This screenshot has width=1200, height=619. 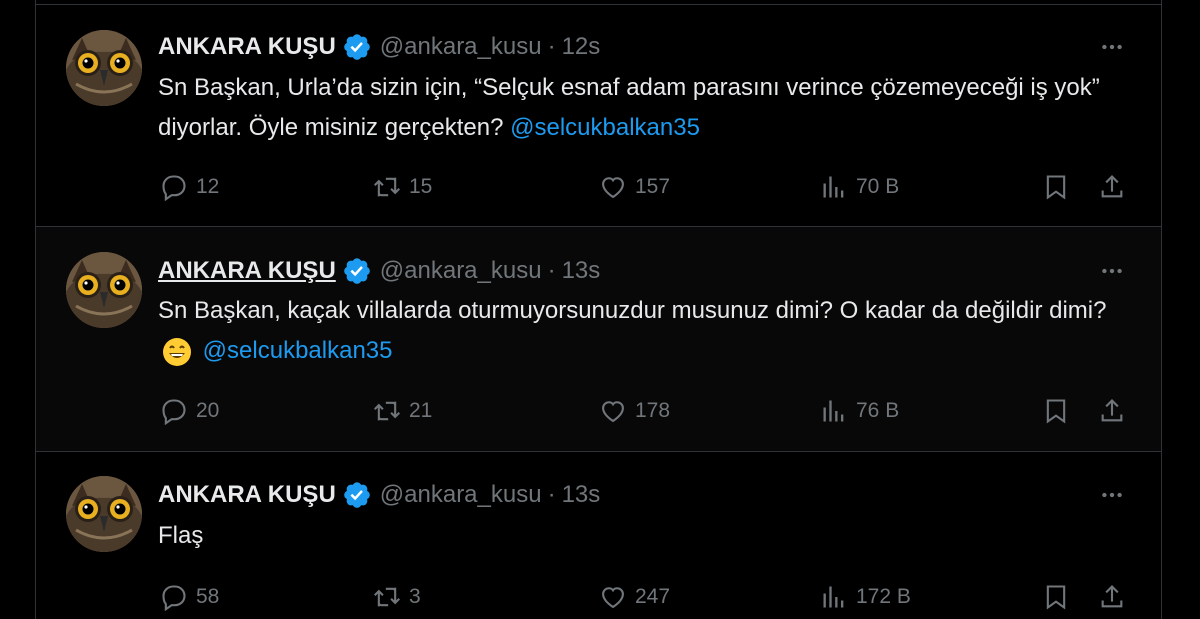 I want to click on like-count: 247, so click(x=653, y=596).